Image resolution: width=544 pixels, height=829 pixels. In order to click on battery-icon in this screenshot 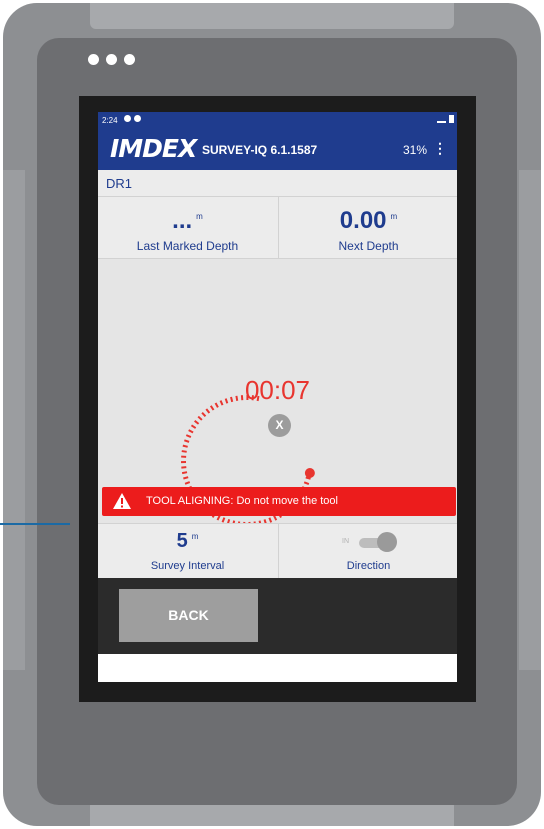, I will do `click(451, 119)`.